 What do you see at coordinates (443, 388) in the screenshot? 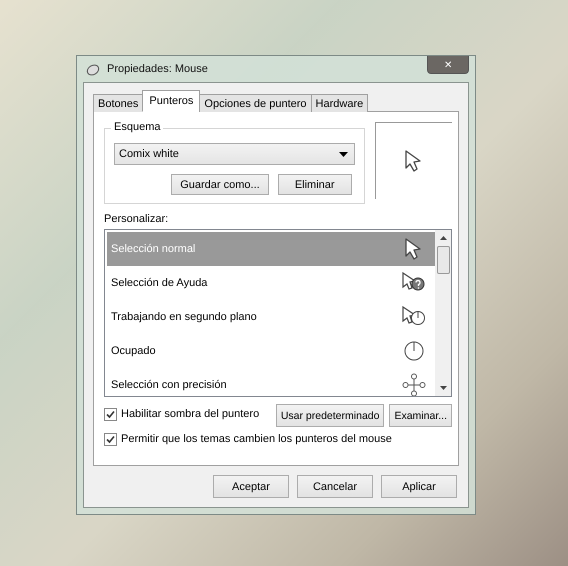
I see `scroll-down-icon` at bounding box center [443, 388].